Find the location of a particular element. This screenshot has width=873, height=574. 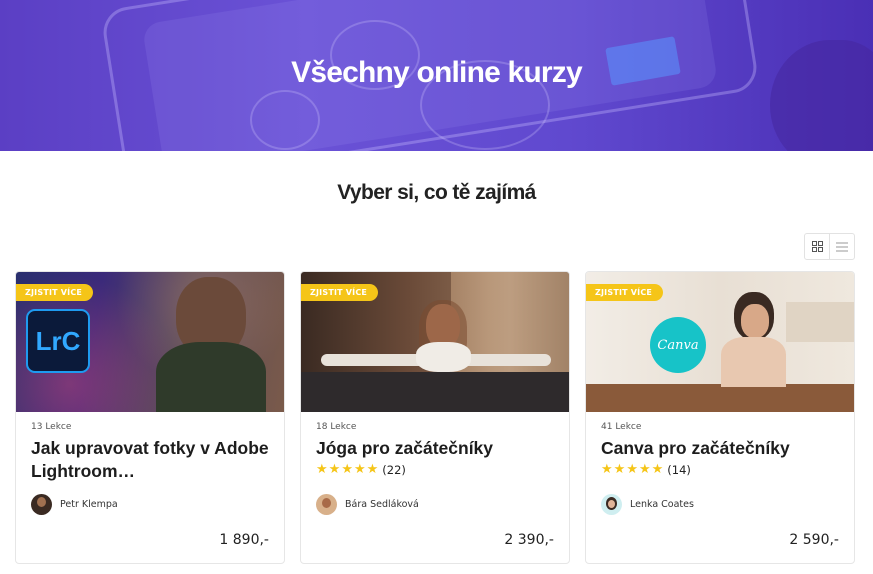

author-name: Lenka Coates is located at coordinates (662, 504).